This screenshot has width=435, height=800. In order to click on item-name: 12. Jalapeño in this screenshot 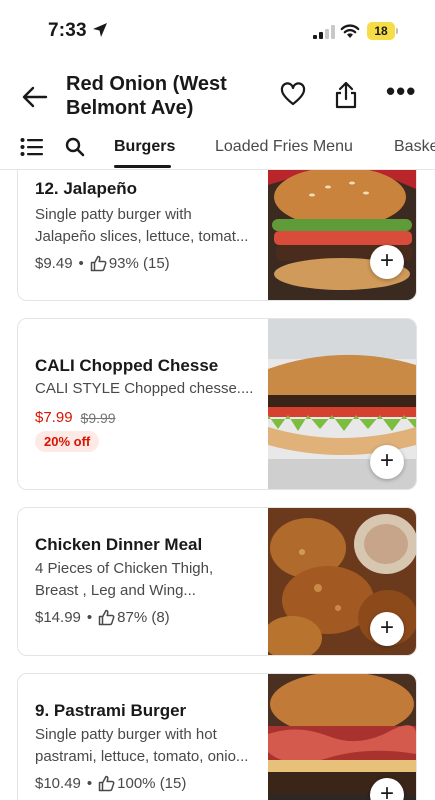, I will do `click(86, 188)`.